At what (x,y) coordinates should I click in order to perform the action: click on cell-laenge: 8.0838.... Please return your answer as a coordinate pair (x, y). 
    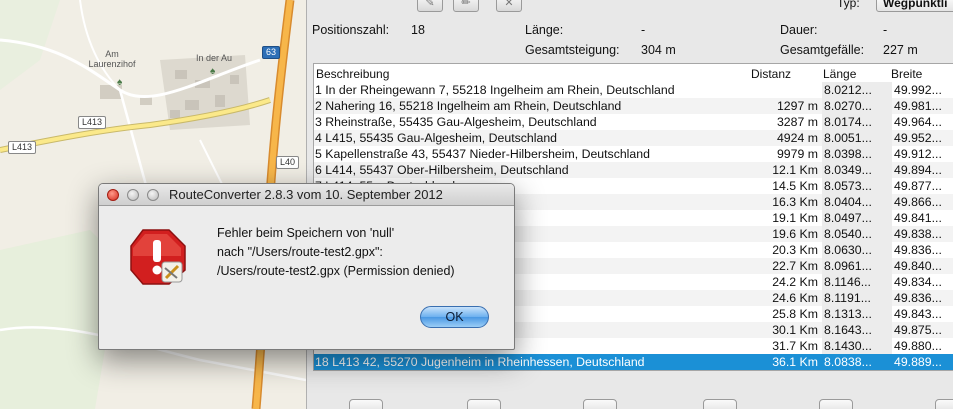
    Looking at the image, I should click on (848, 362).